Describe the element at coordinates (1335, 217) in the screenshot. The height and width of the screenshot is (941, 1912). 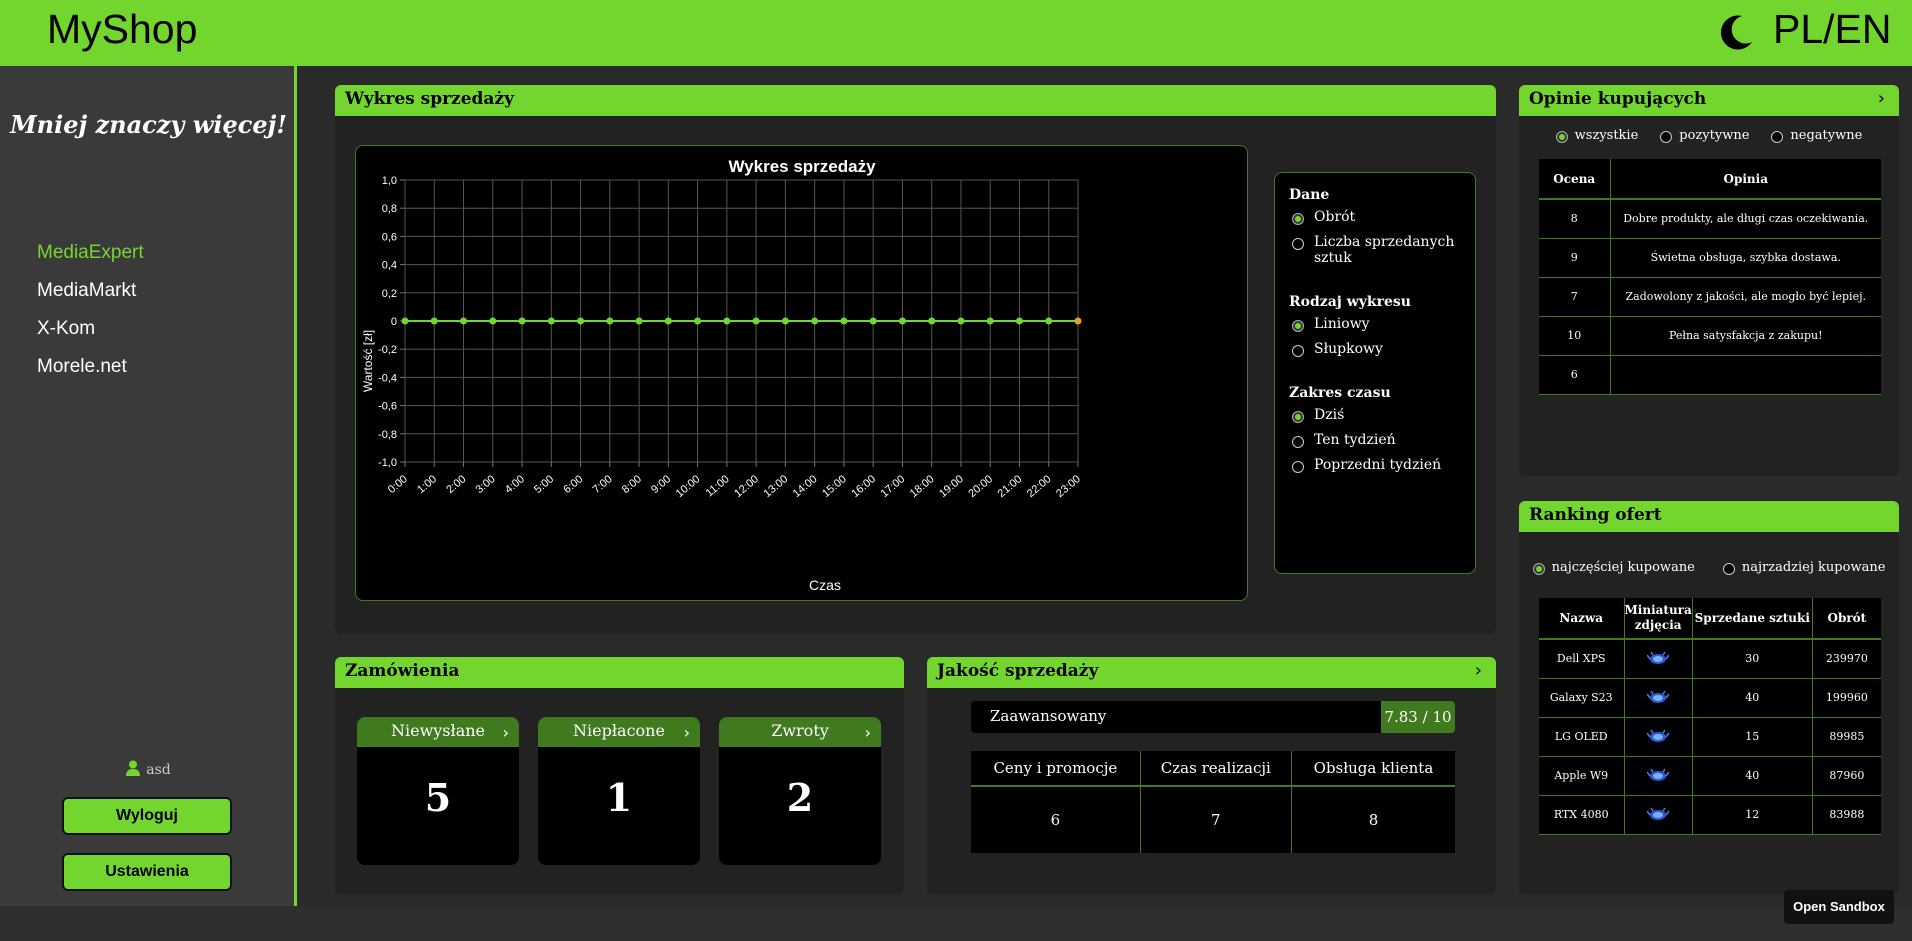
I see `option-label: Obrót` at that location.